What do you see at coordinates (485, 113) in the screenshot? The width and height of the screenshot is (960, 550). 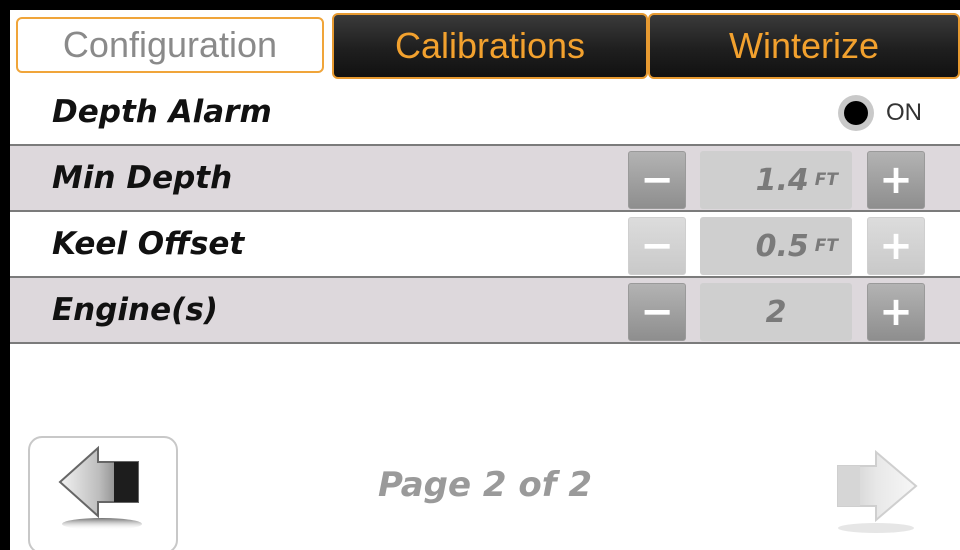 I see `depth-alarm-row: Depth Alarm ON` at bounding box center [485, 113].